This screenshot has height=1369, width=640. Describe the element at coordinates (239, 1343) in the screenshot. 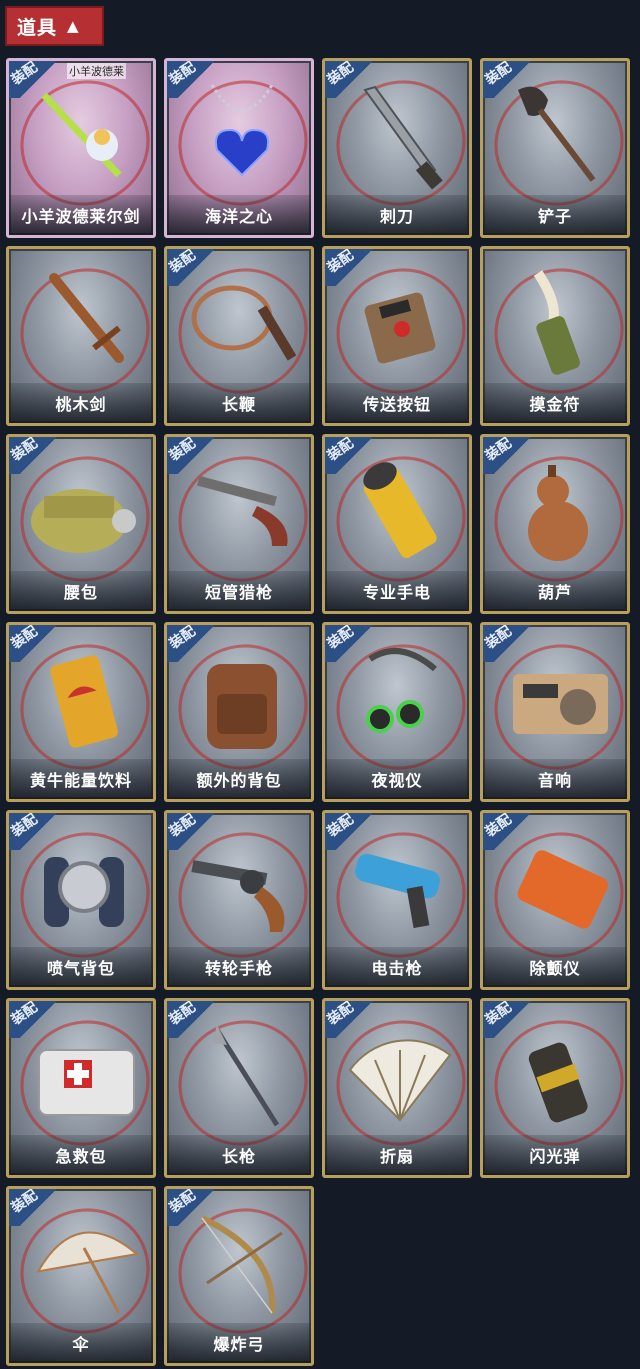

I see `item-name: 爆炸弓` at that location.